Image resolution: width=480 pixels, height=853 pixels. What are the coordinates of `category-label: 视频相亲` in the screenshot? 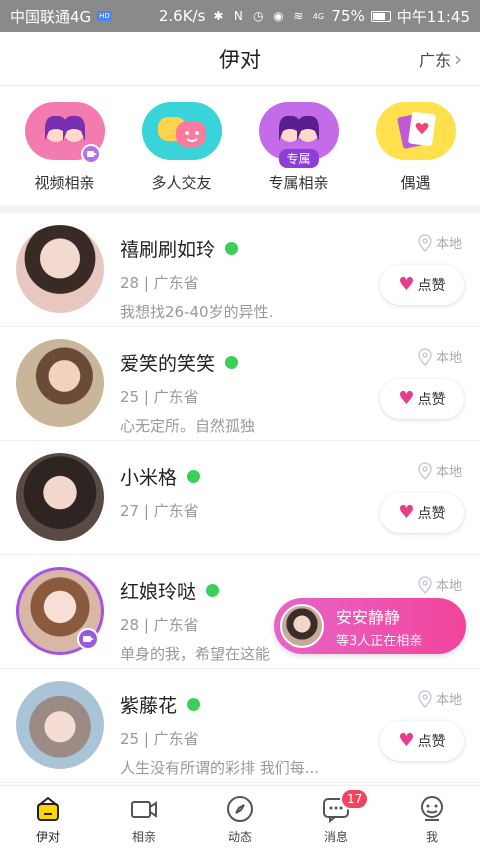 It's located at (64, 183).